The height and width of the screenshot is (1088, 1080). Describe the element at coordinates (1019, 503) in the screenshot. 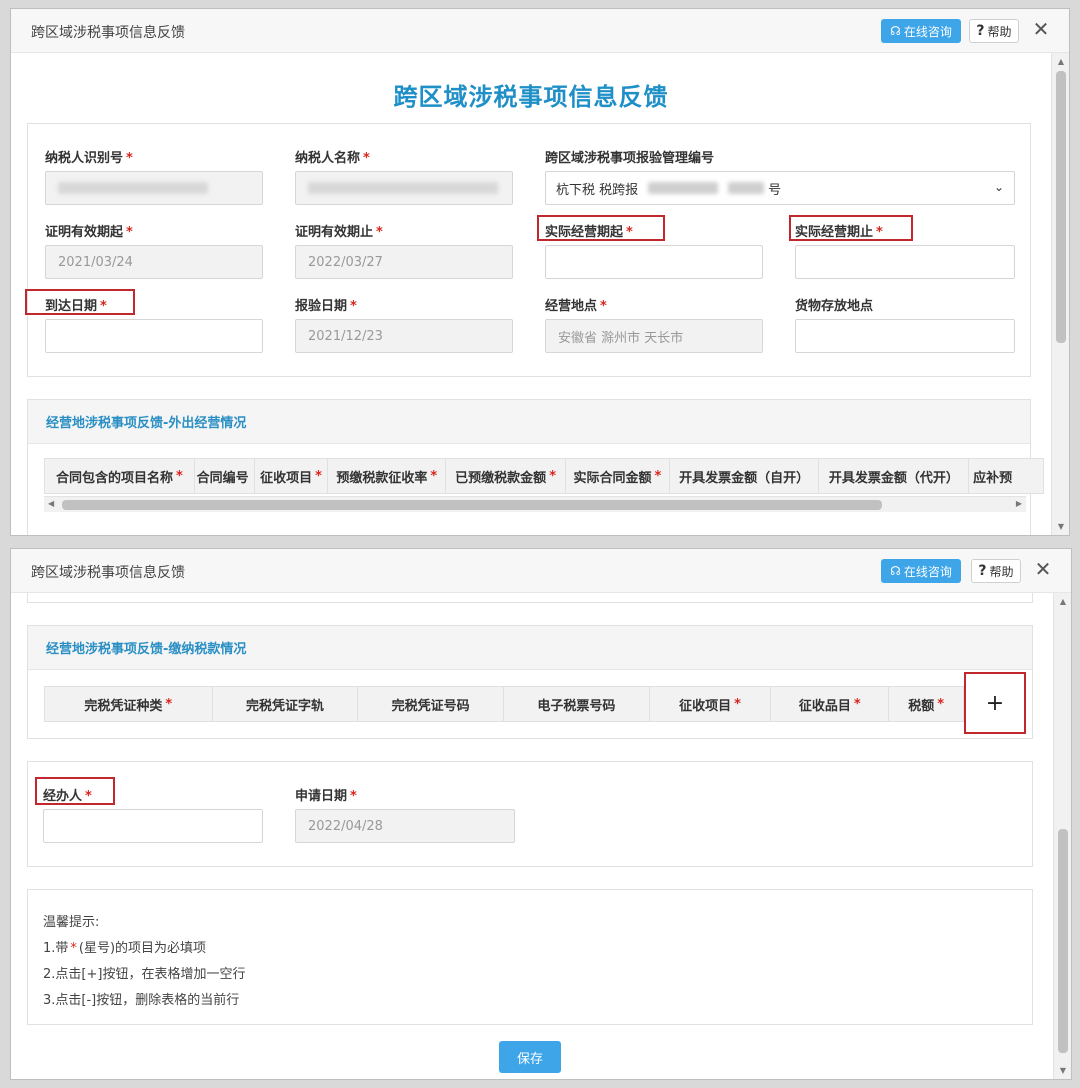

I see `scroll-right-icon: ▶` at that location.